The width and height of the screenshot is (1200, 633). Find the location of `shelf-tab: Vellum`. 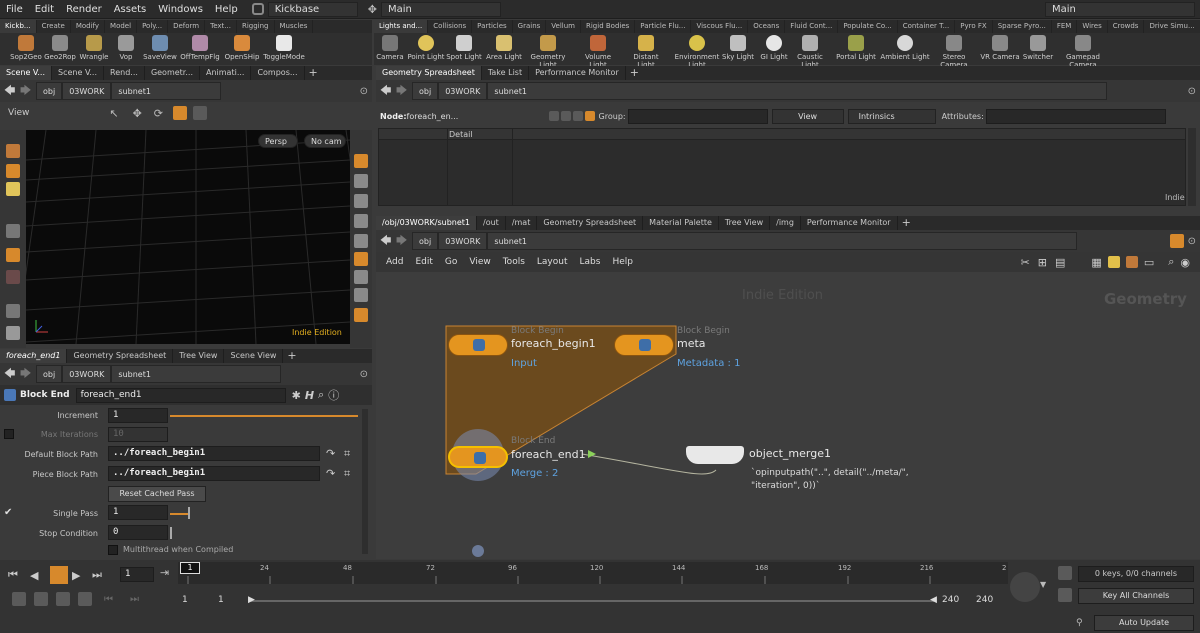

shelf-tab: Vellum is located at coordinates (563, 26).